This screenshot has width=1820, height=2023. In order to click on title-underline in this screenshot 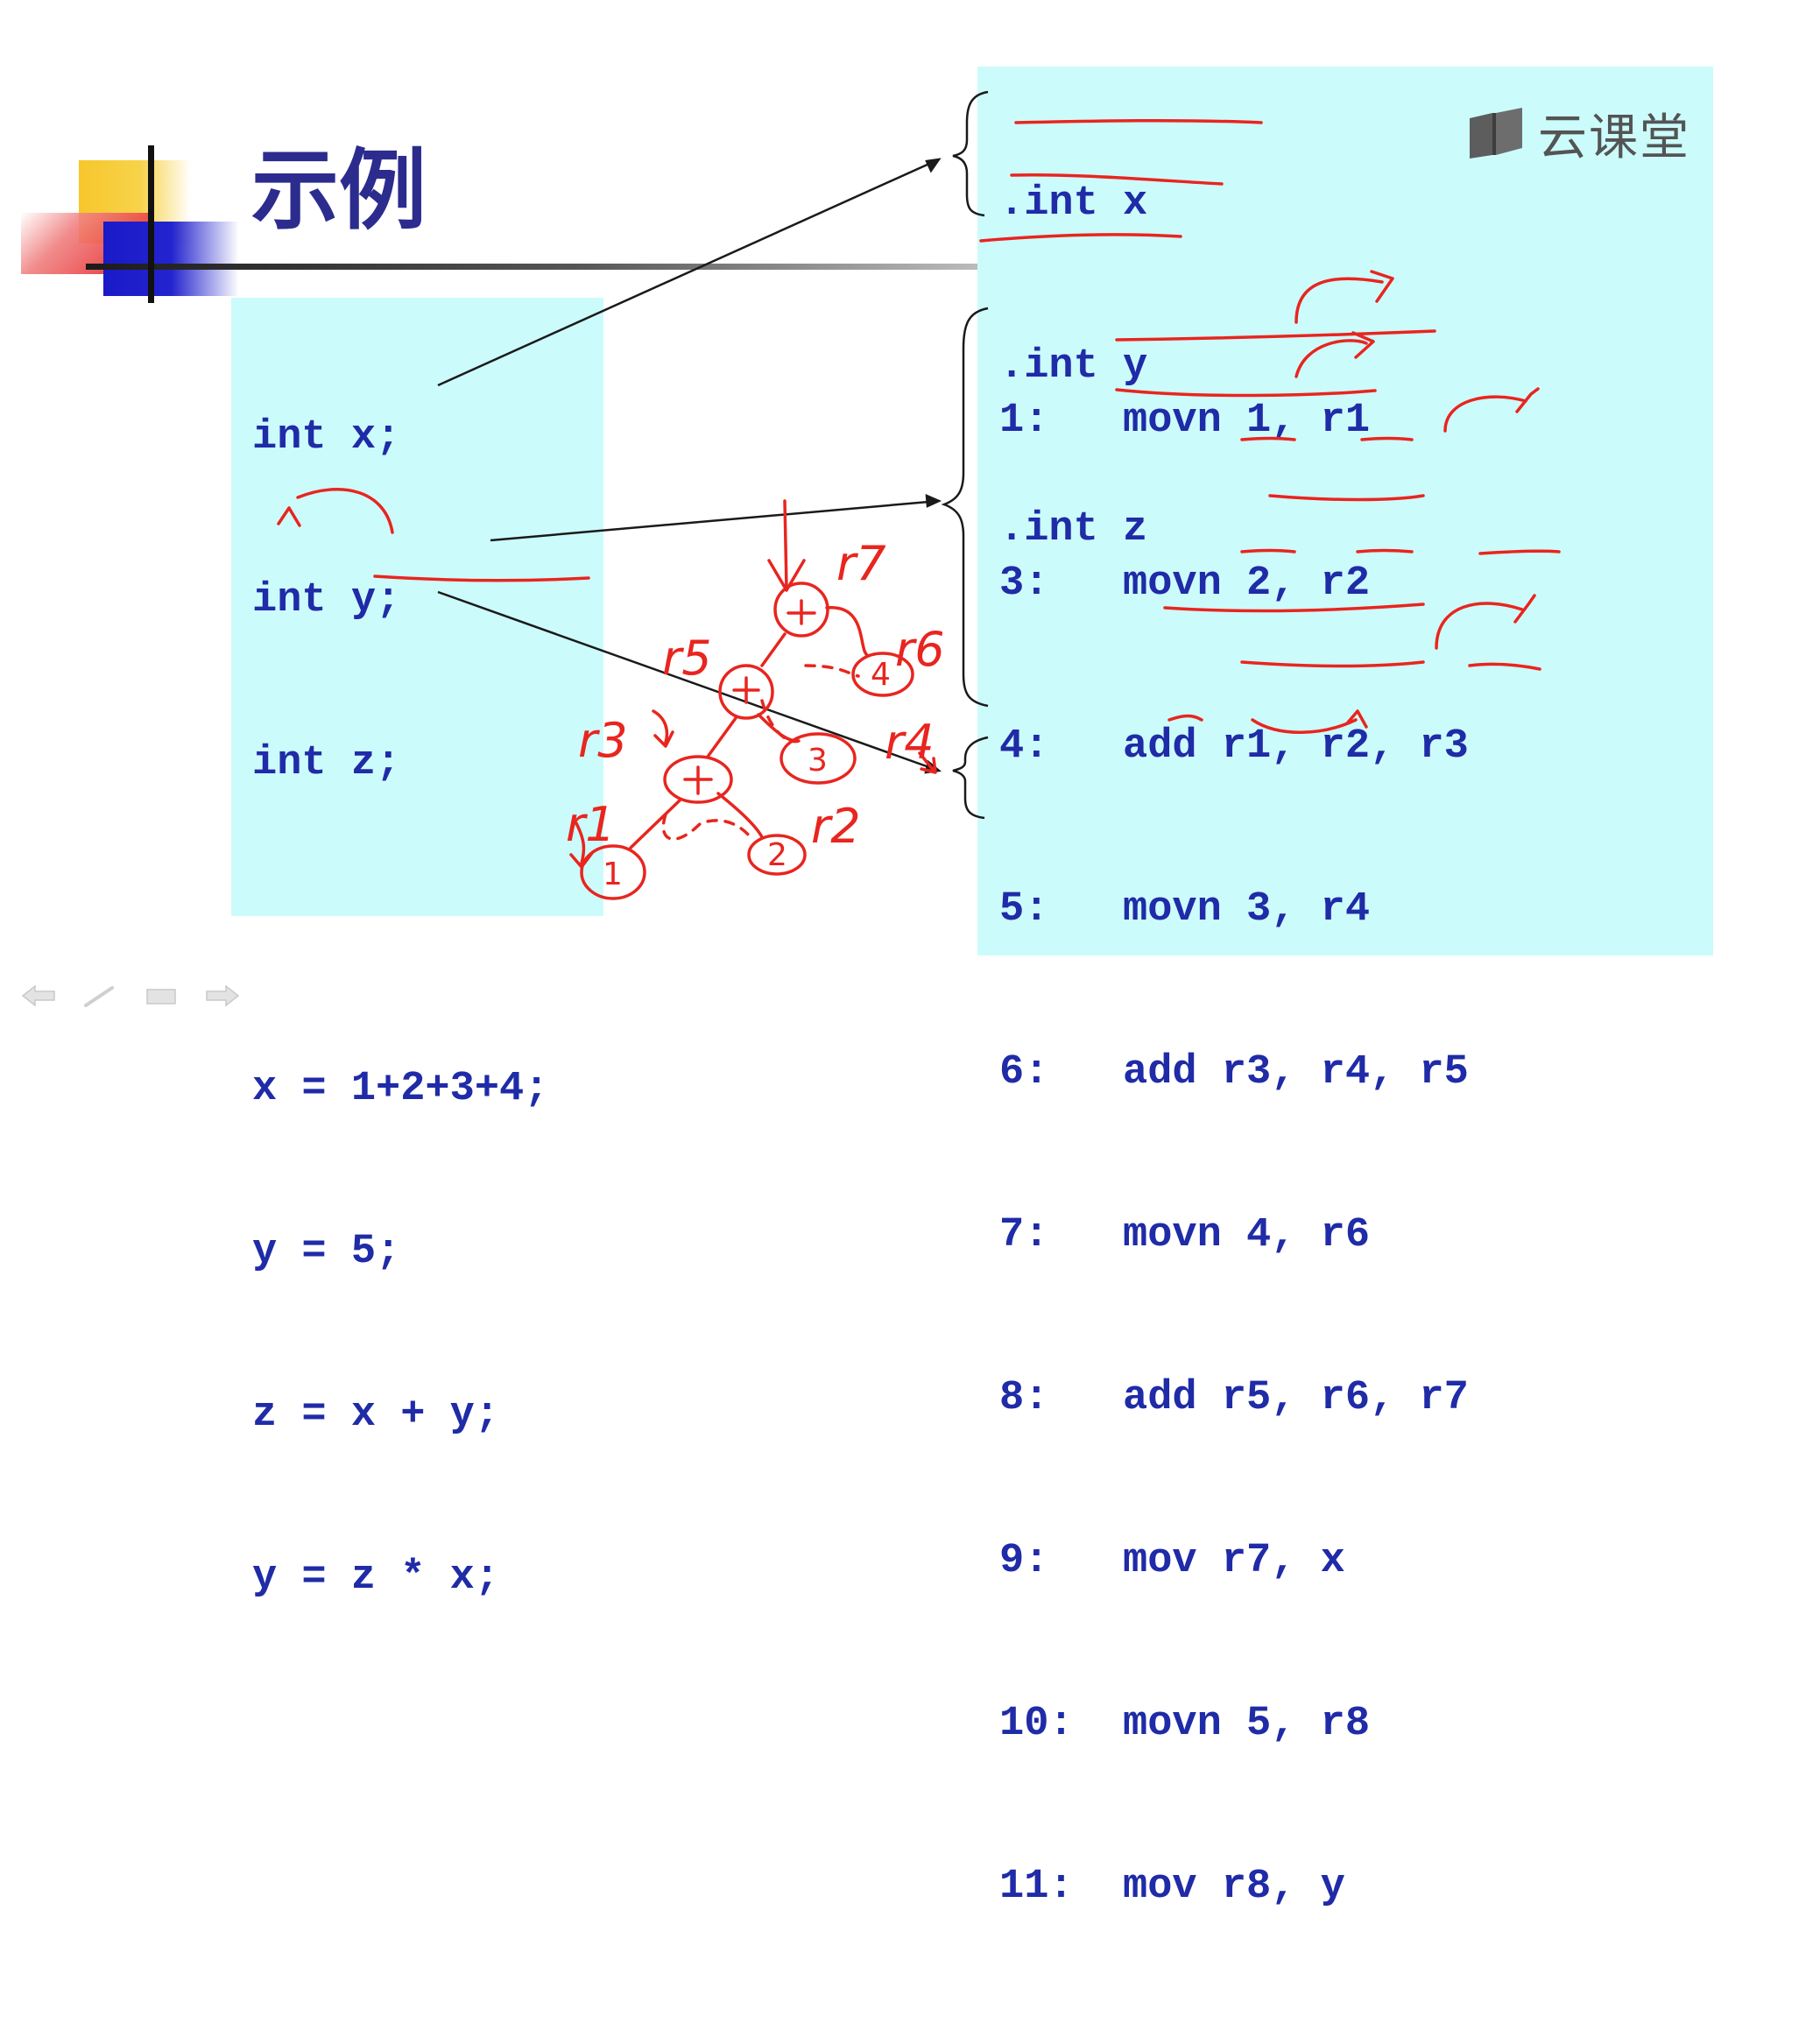, I will do `click(532, 267)`.